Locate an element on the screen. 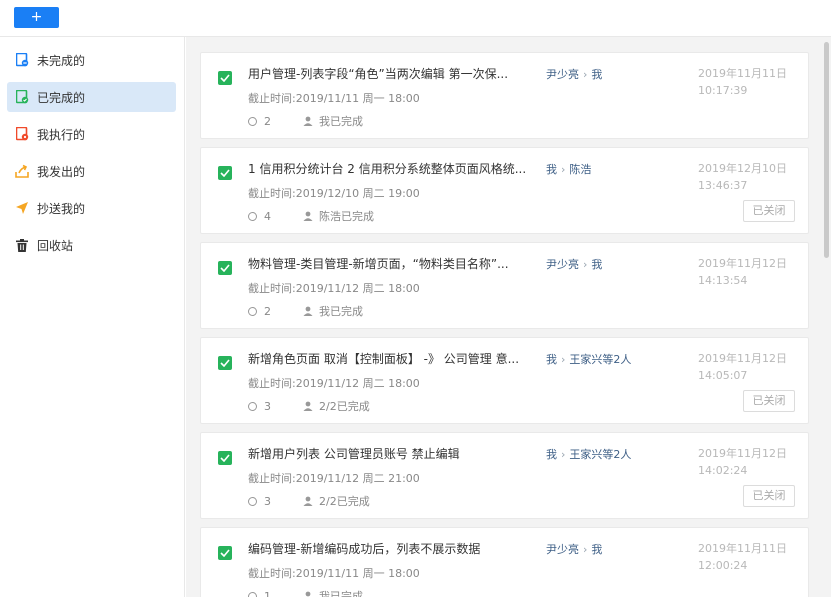 The width and height of the screenshot is (831, 597). add-task-button: + is located at coordinates (36, 17).